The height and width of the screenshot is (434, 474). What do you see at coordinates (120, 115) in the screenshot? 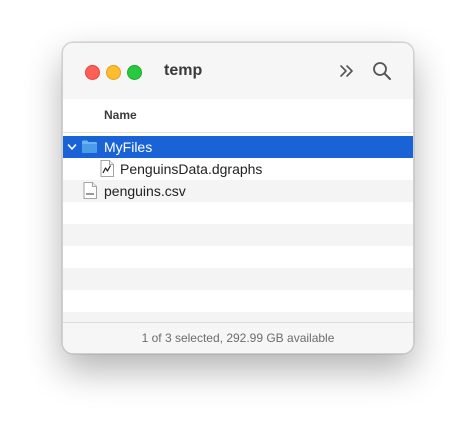
I see `name-column-header: Name` at bounding box center [120, 115].